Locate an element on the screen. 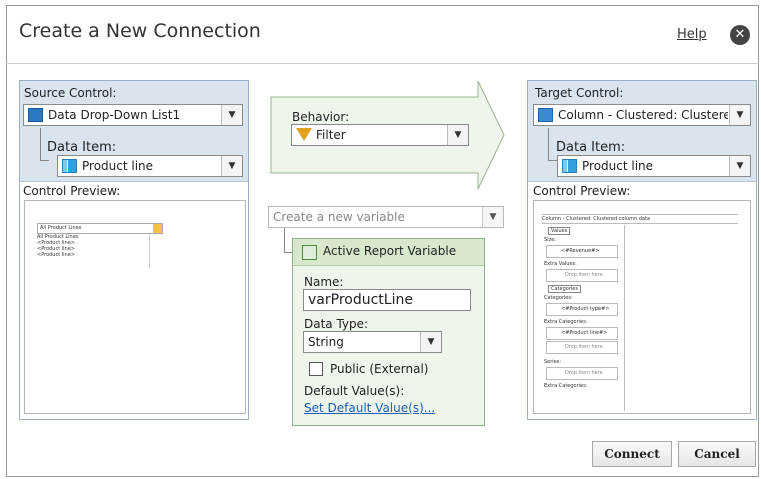  data-type-value: String is located at coordinates (326, 342).